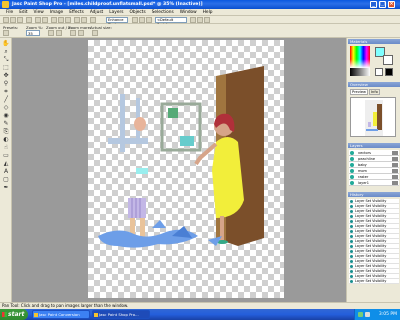  What do you see at coordinates (379, 72) in the screenshot?
I see `foreground-material-icon` at bounding box center [379, 72].